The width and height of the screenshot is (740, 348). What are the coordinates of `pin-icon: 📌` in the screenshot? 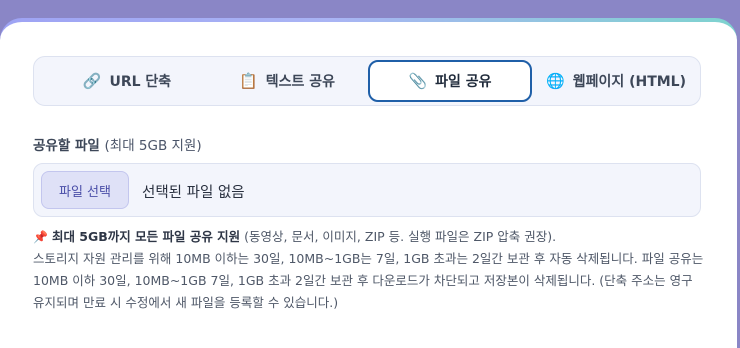 It's located at (40, 237).